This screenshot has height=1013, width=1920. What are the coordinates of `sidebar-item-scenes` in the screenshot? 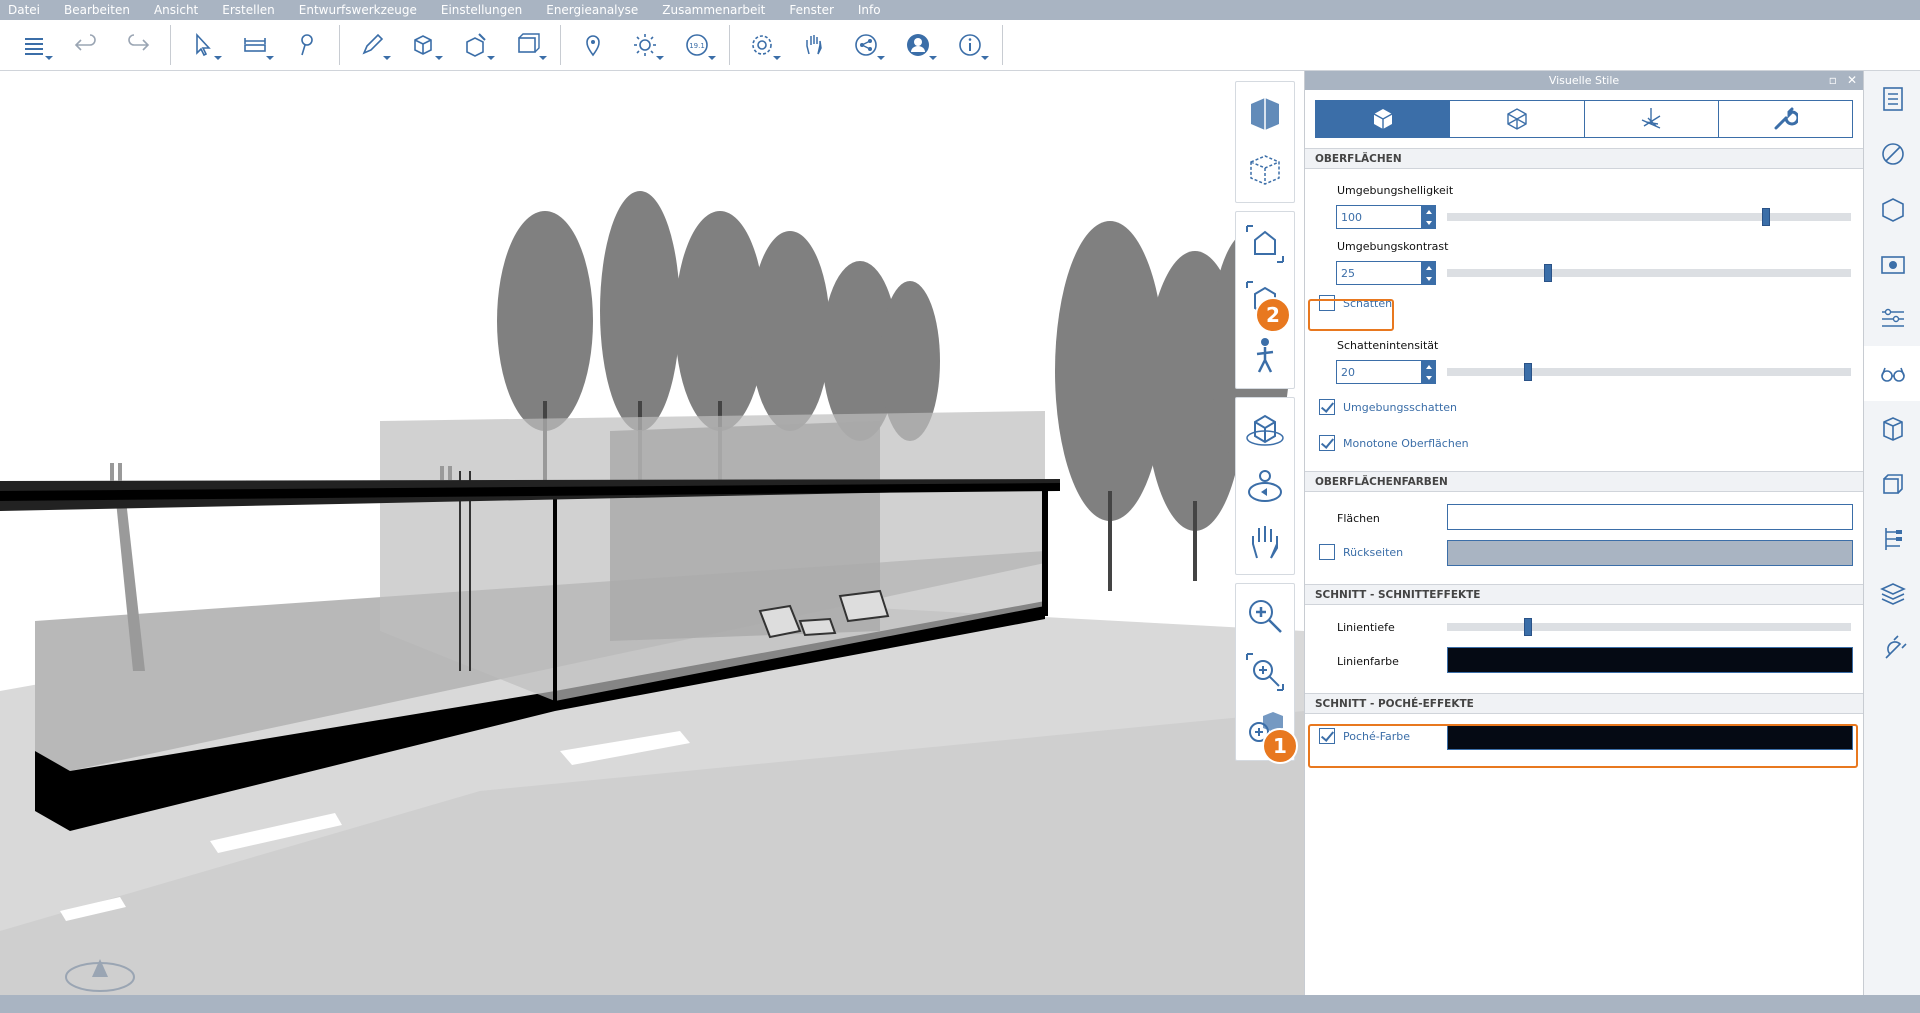 It's located at (1892, 263).